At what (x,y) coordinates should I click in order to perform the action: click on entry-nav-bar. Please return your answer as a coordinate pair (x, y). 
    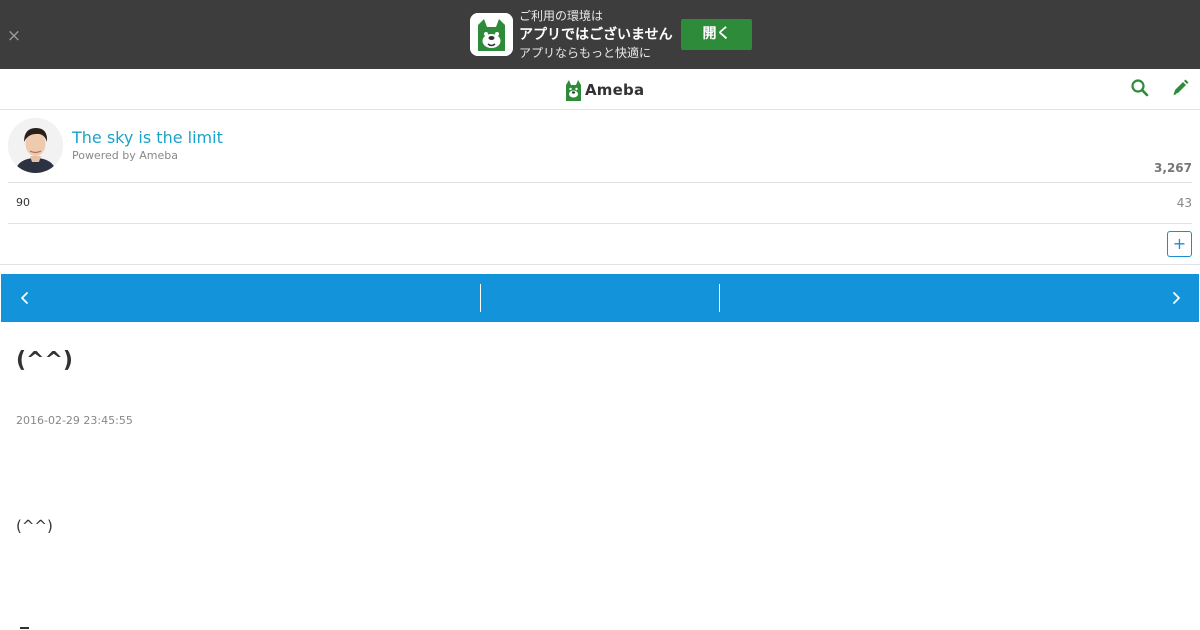
    Looking at the image, I should click on (600, 298).